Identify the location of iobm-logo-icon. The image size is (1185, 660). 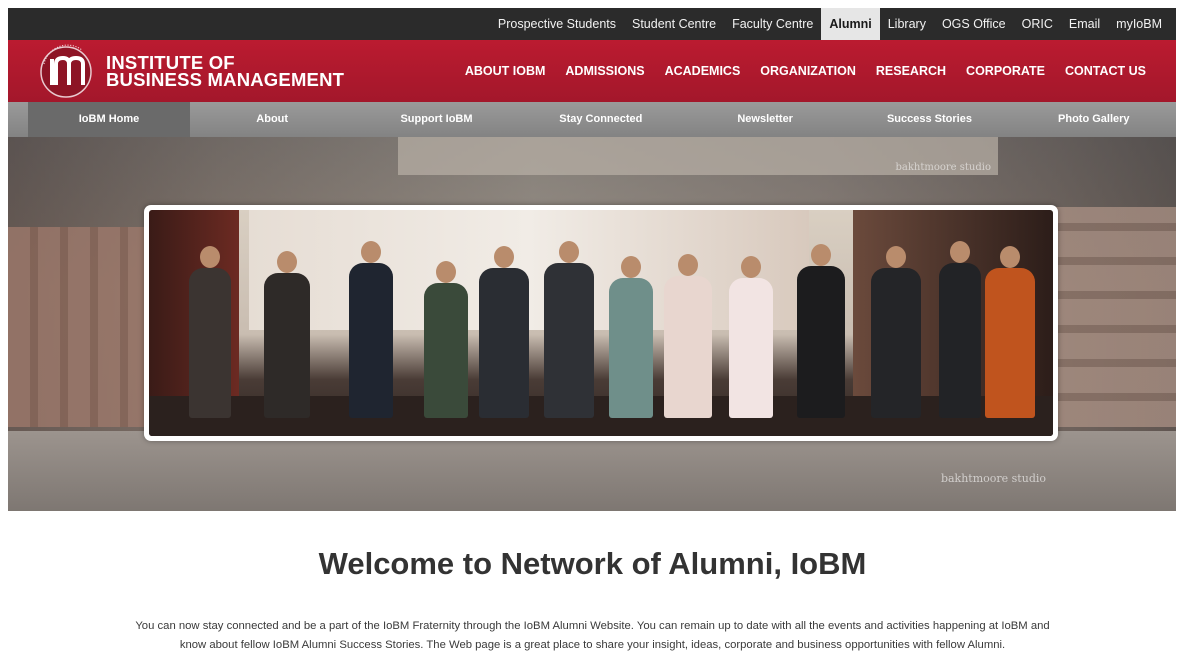
(68, 71).